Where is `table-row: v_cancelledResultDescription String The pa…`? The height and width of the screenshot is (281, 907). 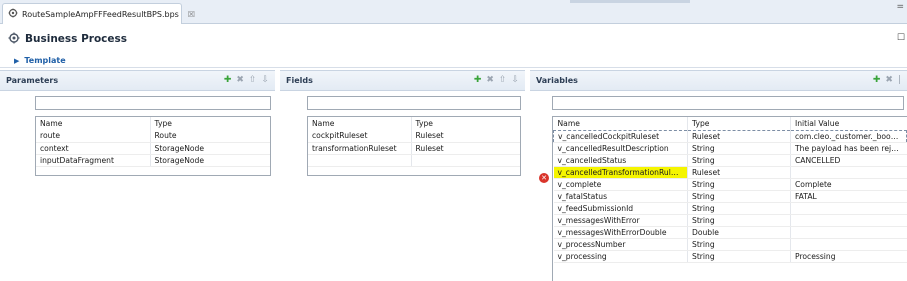 table-row: v_cancelledResultDescription String The pa… is located at coordinates (730, 148).